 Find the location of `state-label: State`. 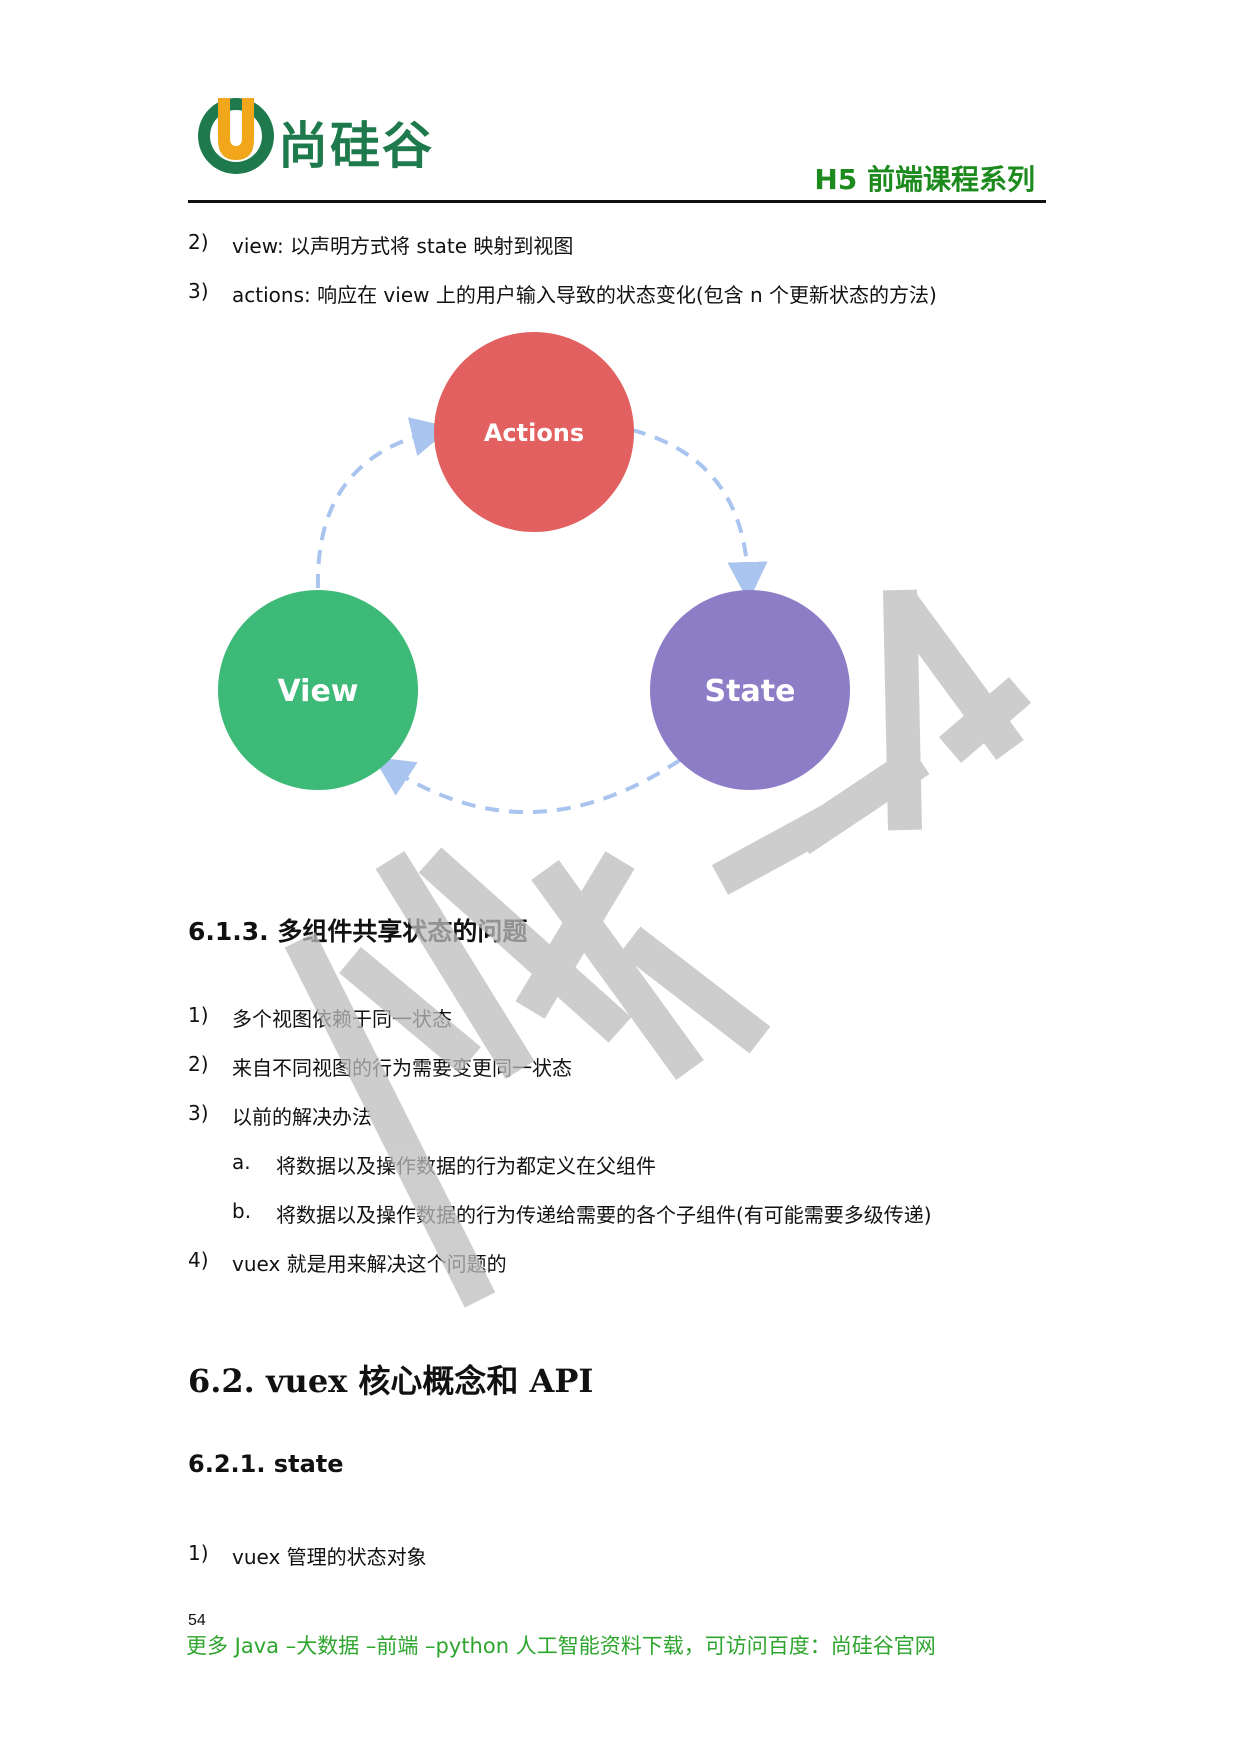

state-label: State is located at coordinates (750, 691).